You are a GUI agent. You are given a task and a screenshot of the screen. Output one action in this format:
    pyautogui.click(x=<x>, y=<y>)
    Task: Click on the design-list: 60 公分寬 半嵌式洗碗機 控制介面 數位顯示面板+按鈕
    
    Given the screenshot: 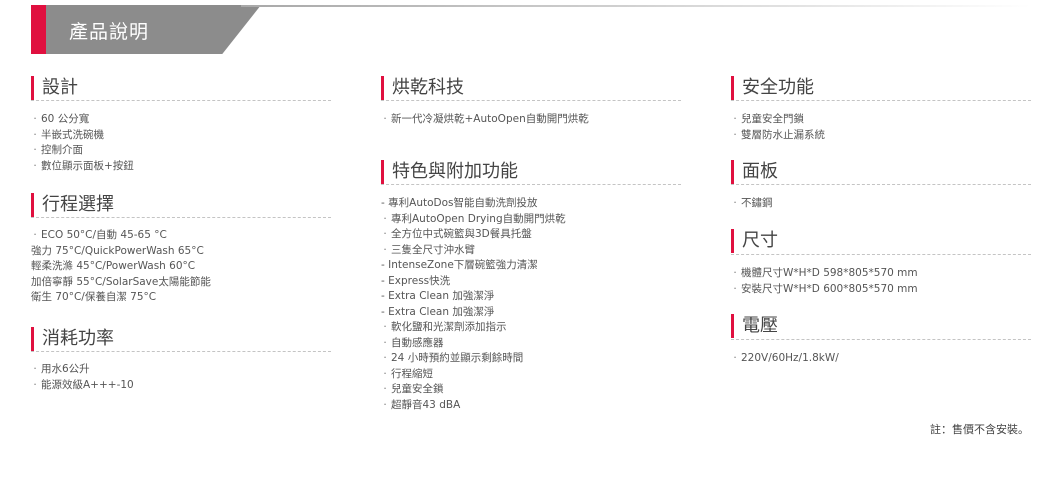 What is the action you would take?
    pyautogui.click(x=82, y=143)
    